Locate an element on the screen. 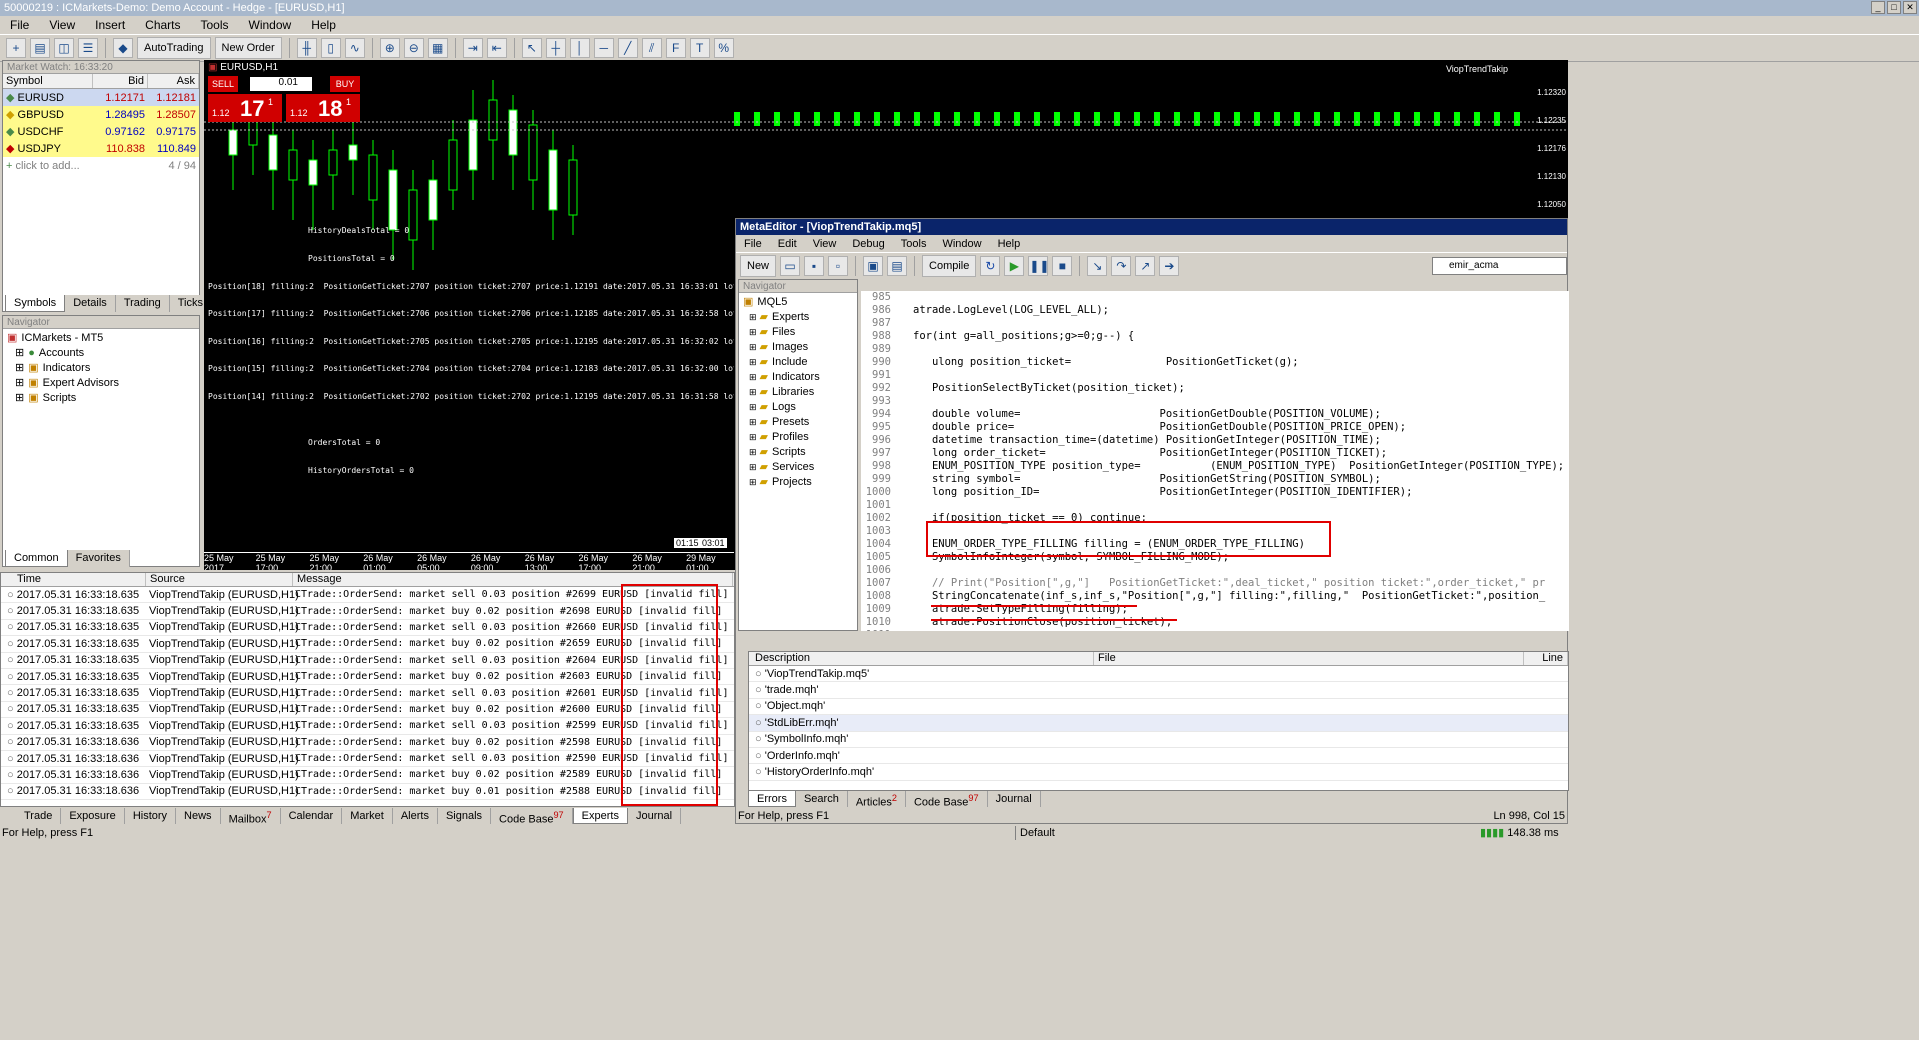  ide-icon: ◆ is located at coordinates (123, 48).